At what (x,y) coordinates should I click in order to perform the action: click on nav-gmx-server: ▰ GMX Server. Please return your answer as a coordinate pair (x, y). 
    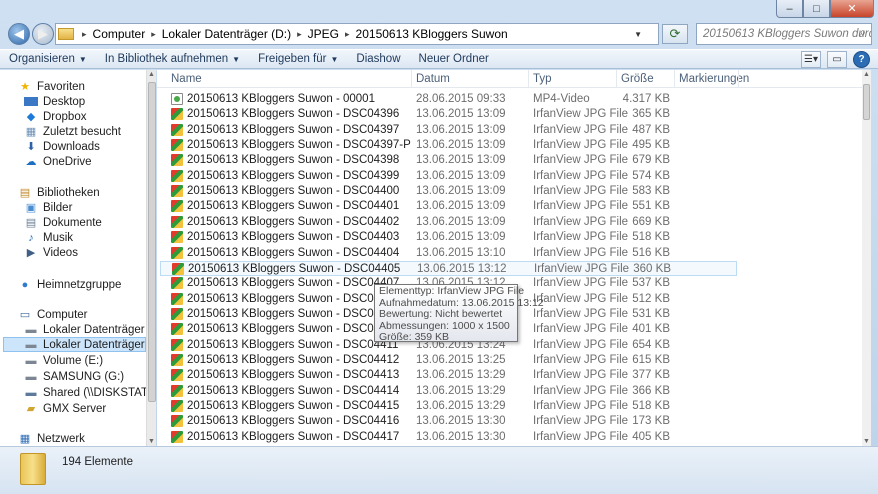
    Looking at the image, I should click on (65, 408).